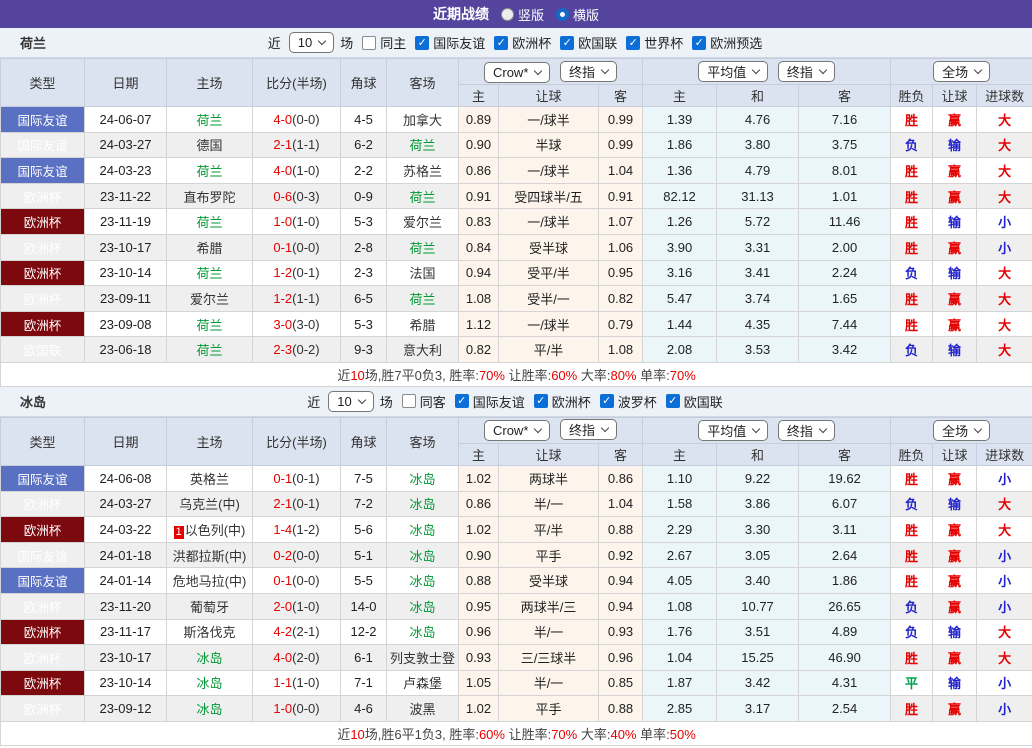 The image size is (1032, 748). Describe the element at coordinates (758, 504) in the screenshot. I see `avg-odds-draw: 3.86` at that location.